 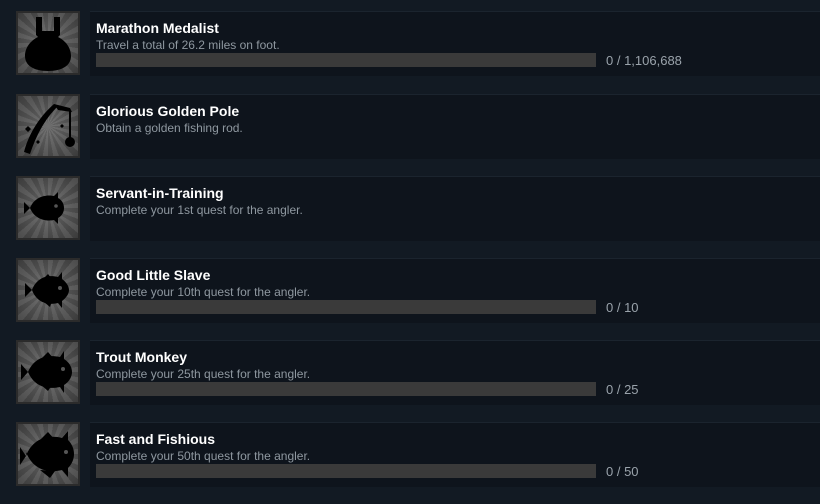 What do you see at coordinates (168, 111) in the screenshot?
I see `achievement-title: Glorious Golden Pole` at bounding box center [168, 111].